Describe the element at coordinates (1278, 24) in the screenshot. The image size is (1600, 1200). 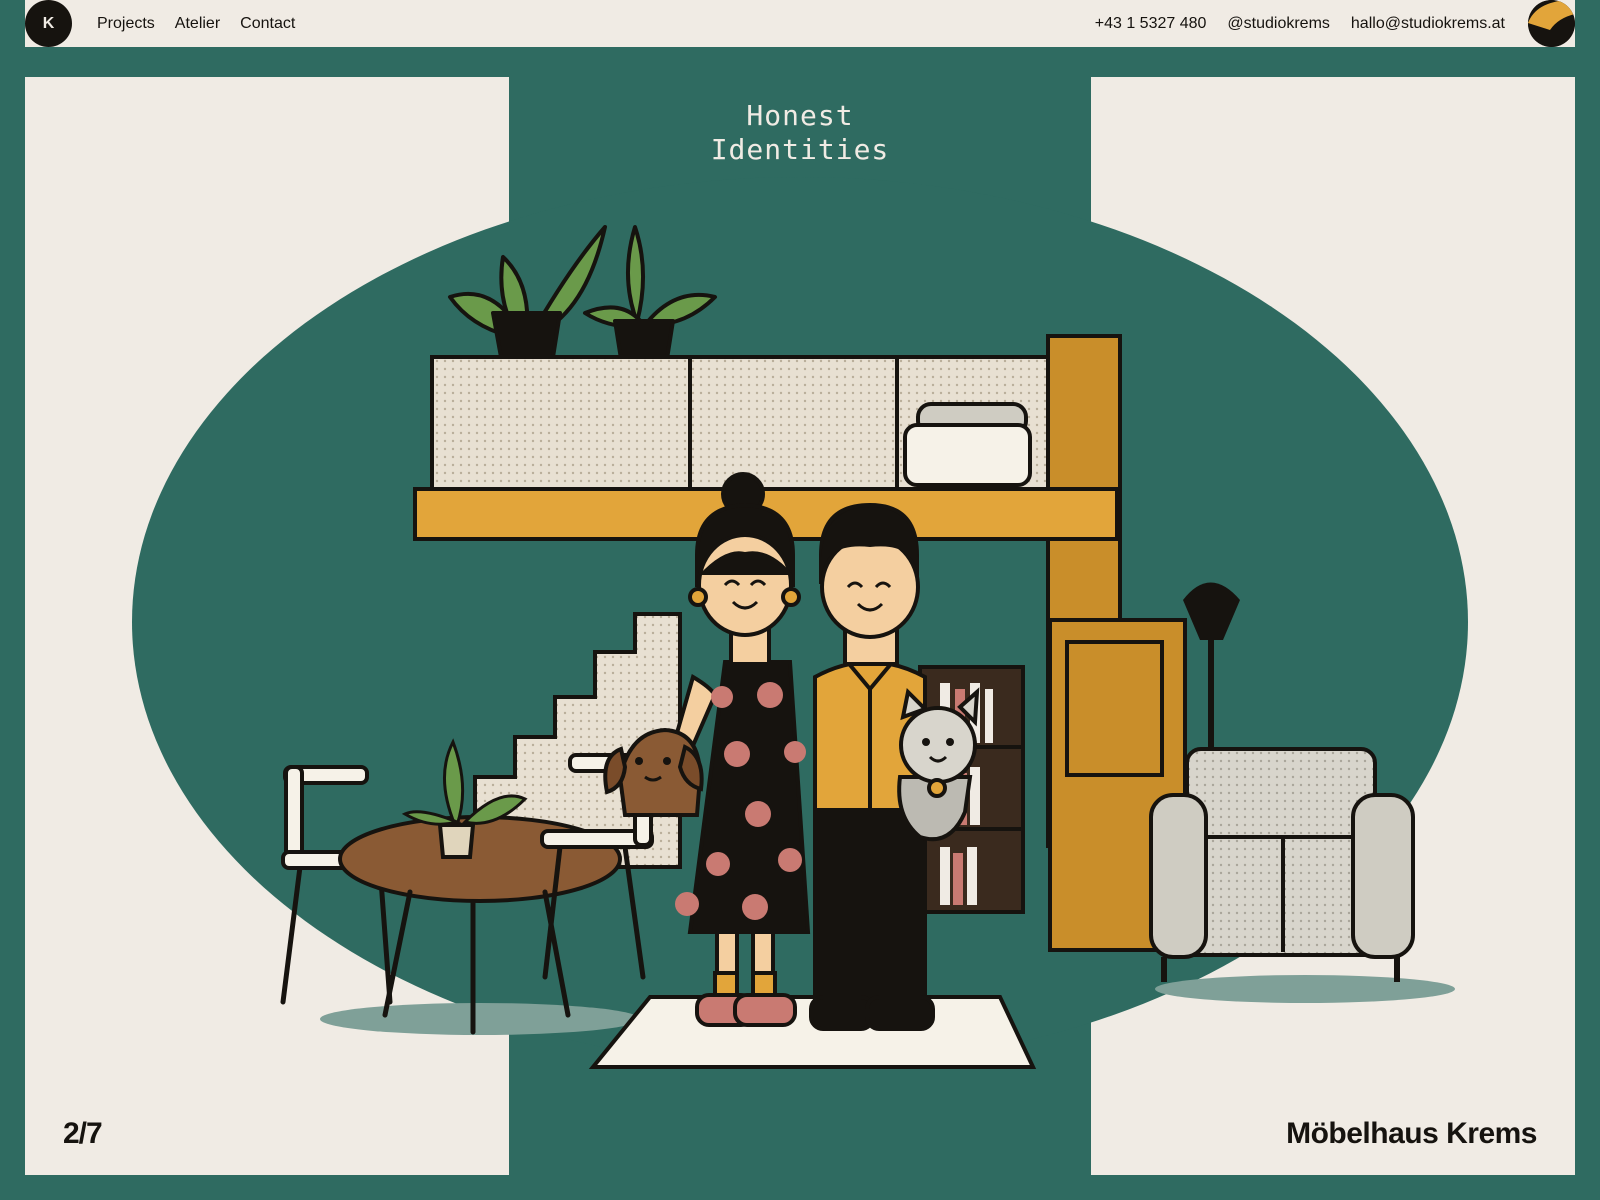
I see `social-handle: @studiokrems` at that location.